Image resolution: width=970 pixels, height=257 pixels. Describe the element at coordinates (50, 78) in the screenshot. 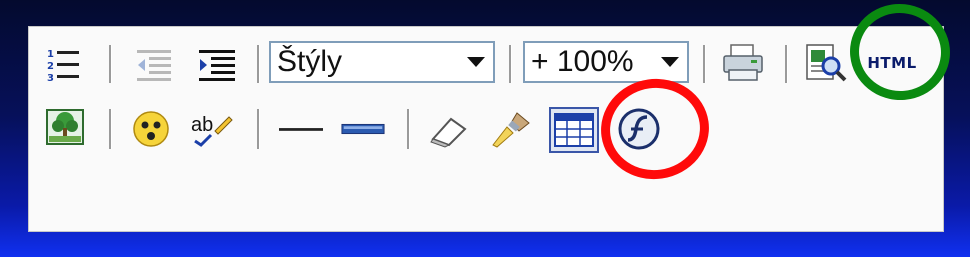

I see `svg-text: 3` at that location.